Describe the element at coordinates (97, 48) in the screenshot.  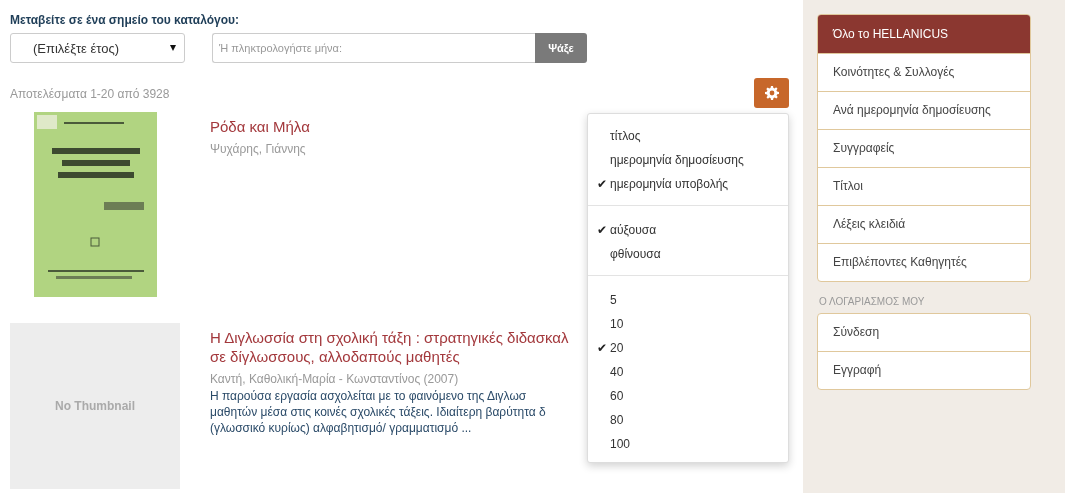
I see `year-select: (Επιλέξτε έτος)` at that location.